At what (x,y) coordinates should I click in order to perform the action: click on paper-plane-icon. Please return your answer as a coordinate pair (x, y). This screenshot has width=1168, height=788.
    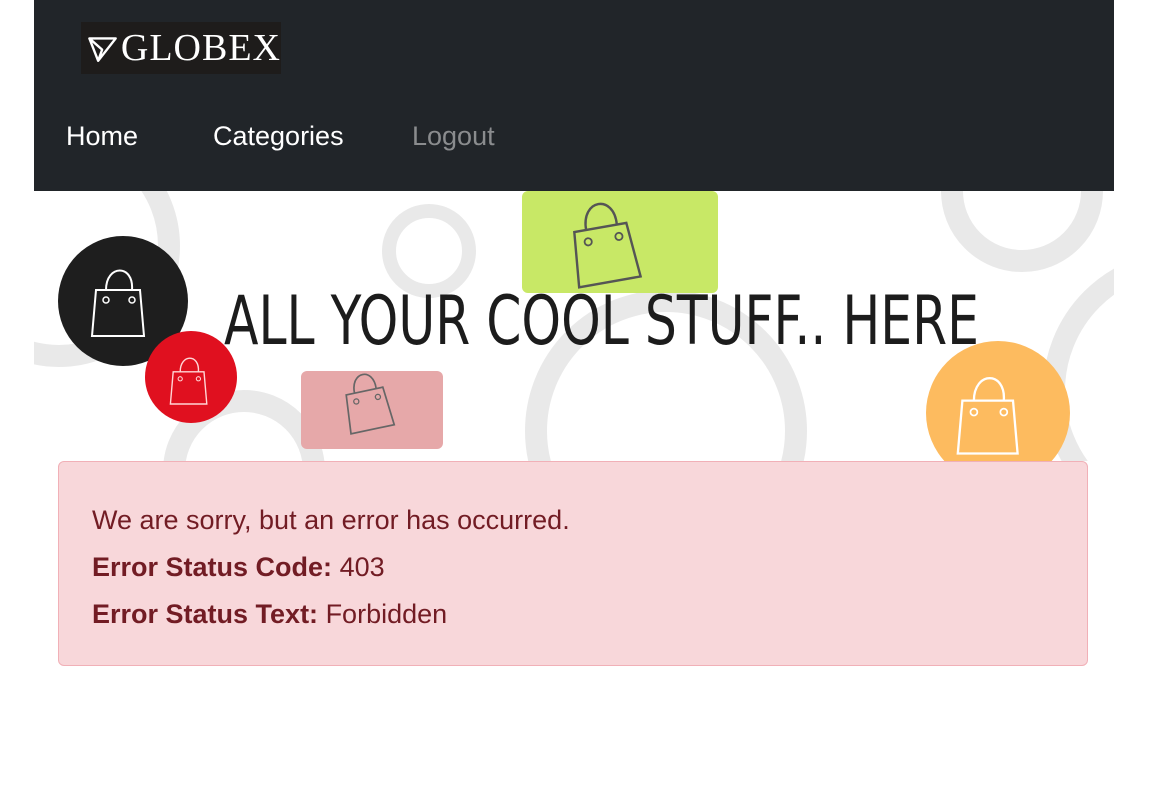
    Looking at the image, I should click on (102, 49).